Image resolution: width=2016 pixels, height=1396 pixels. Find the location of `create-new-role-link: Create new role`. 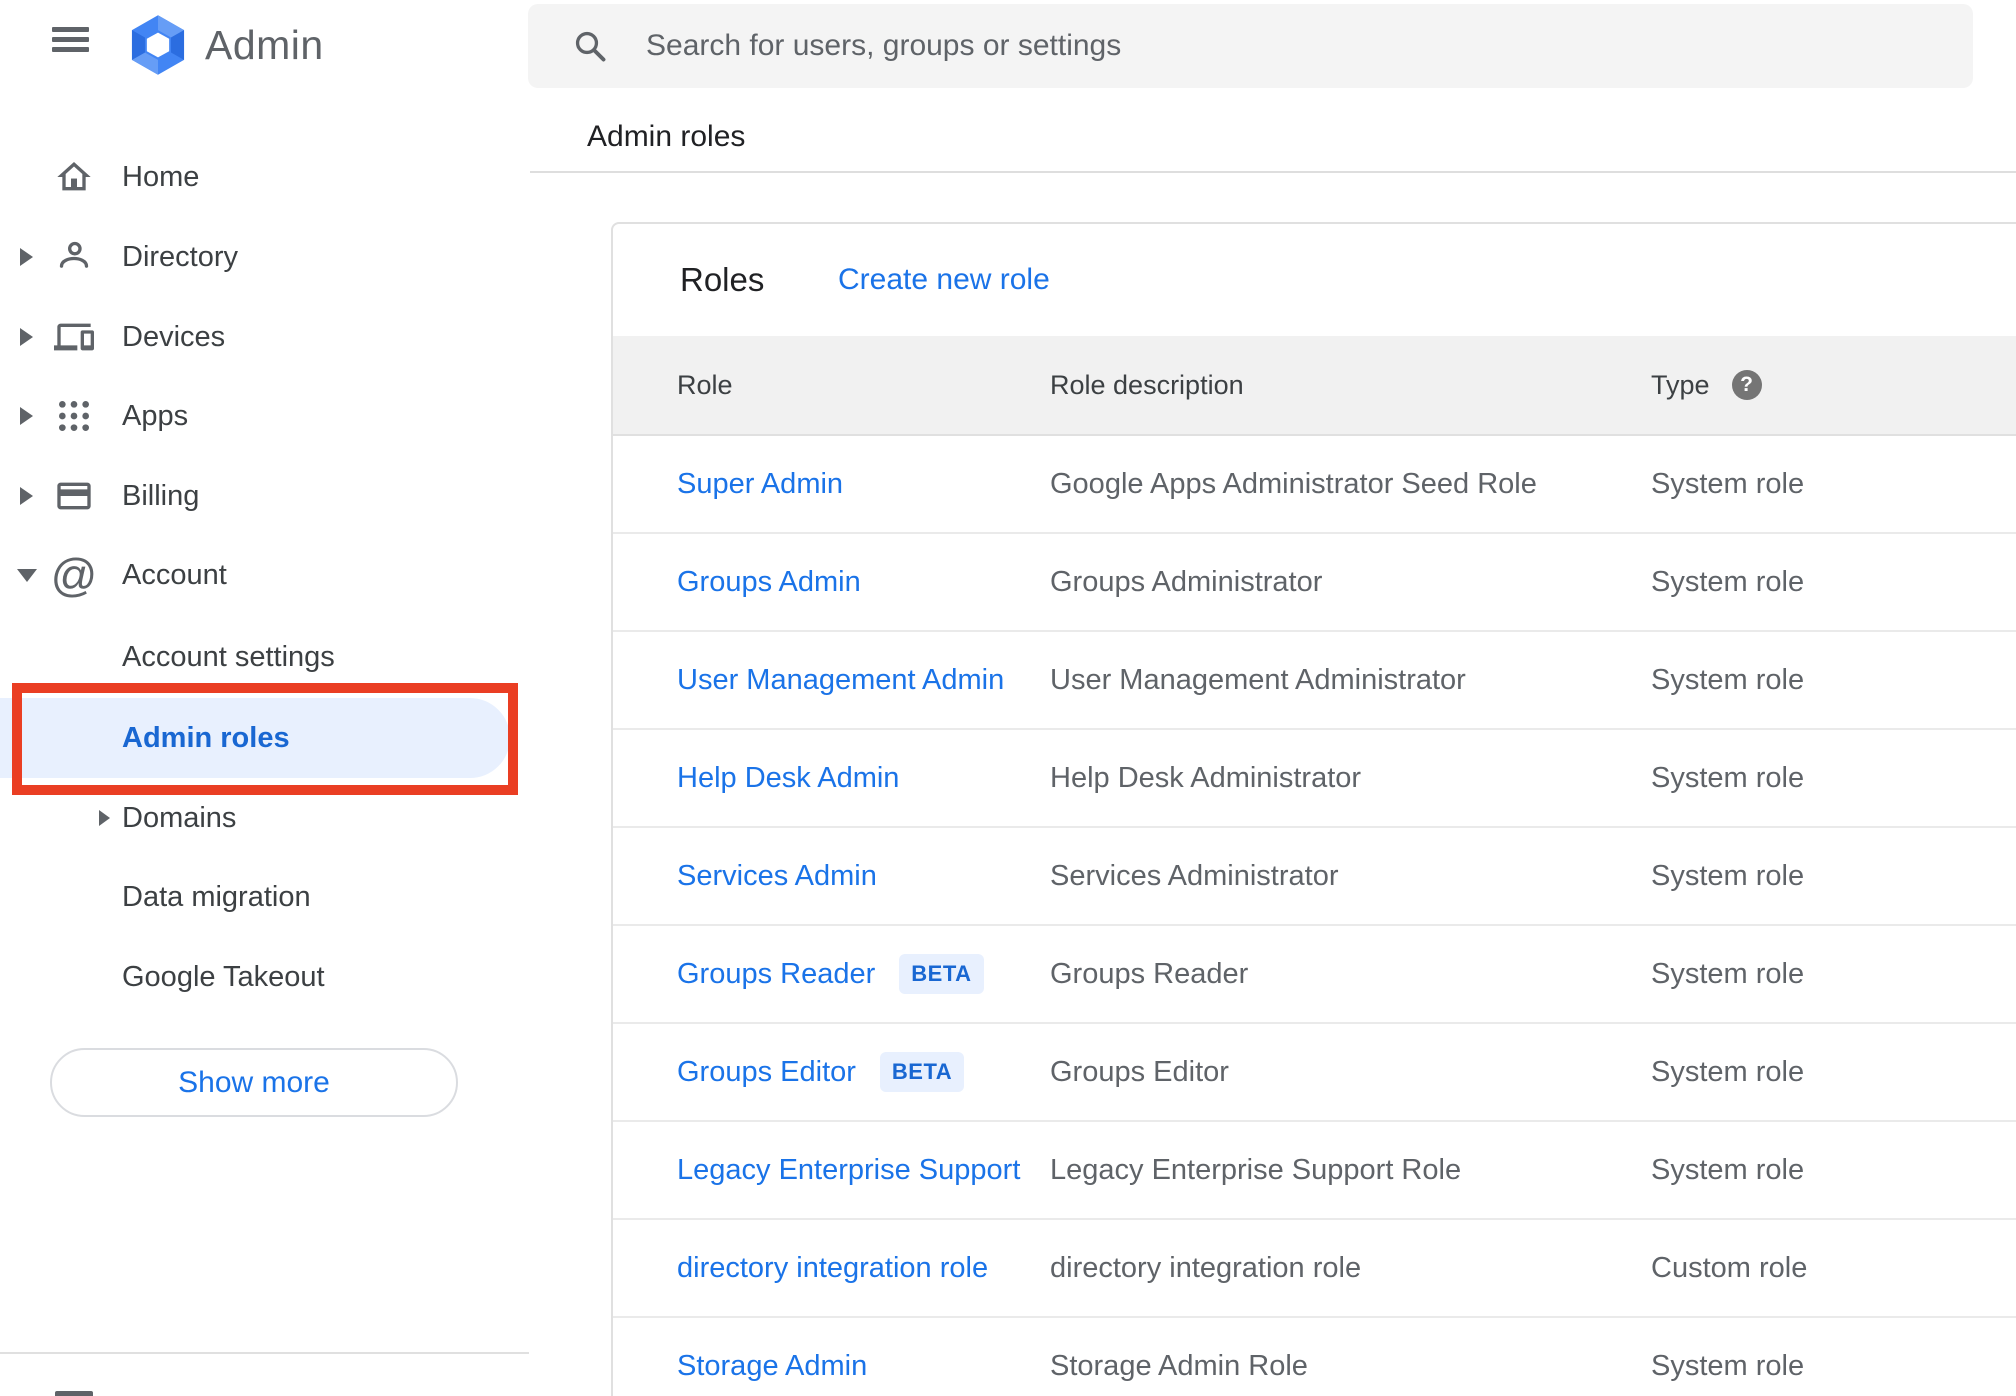

create-new-role-link: Create new role is located at coordinates (944, 280).